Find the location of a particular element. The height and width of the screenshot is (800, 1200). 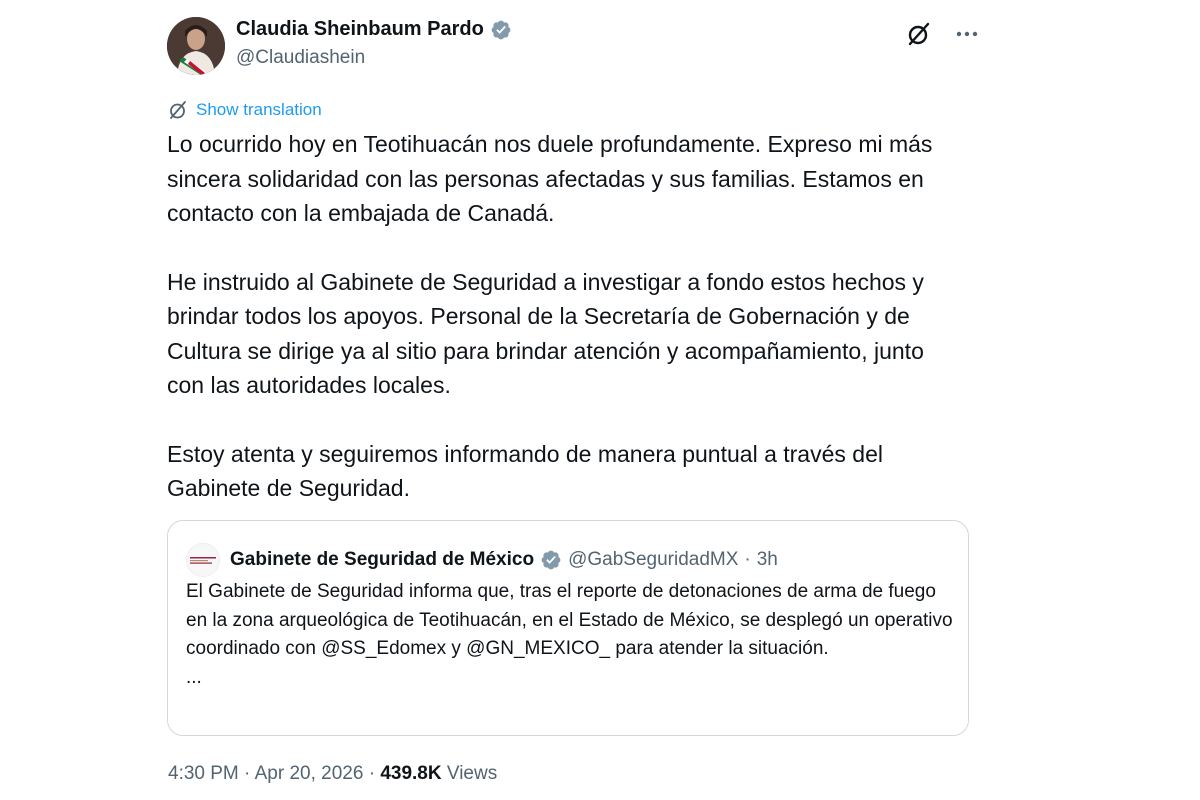

tweet-meta: 4:30 PM · Apr 20, 2026 · 439.8K Views is located at coordinates (332, 774).